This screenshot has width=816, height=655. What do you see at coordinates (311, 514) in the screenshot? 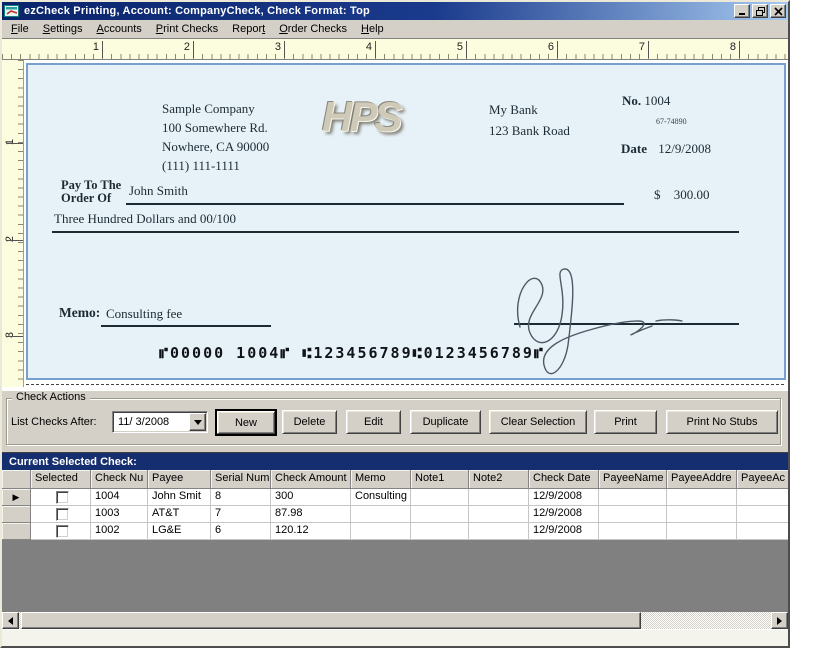
I see `grid-cell: 87.98` at bounding box center [311, 514].